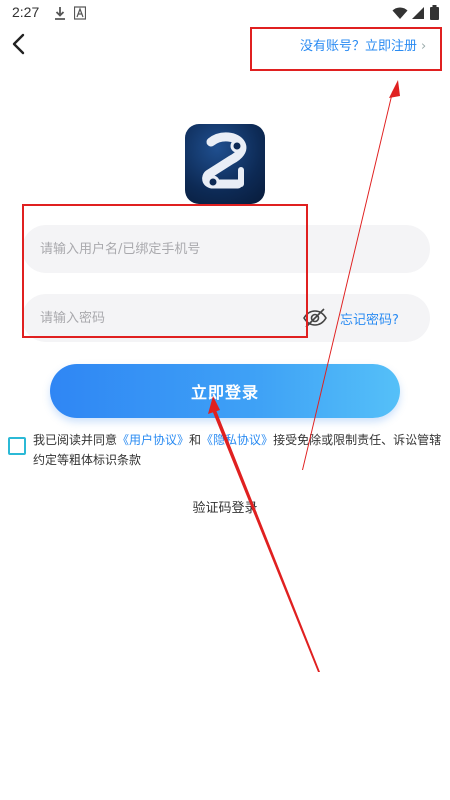  What do you see at coordinates (237, 440) in the screenshot?
I see `privacy-agreement-link: 《隐私协议》` at bounding box center [237, 440].